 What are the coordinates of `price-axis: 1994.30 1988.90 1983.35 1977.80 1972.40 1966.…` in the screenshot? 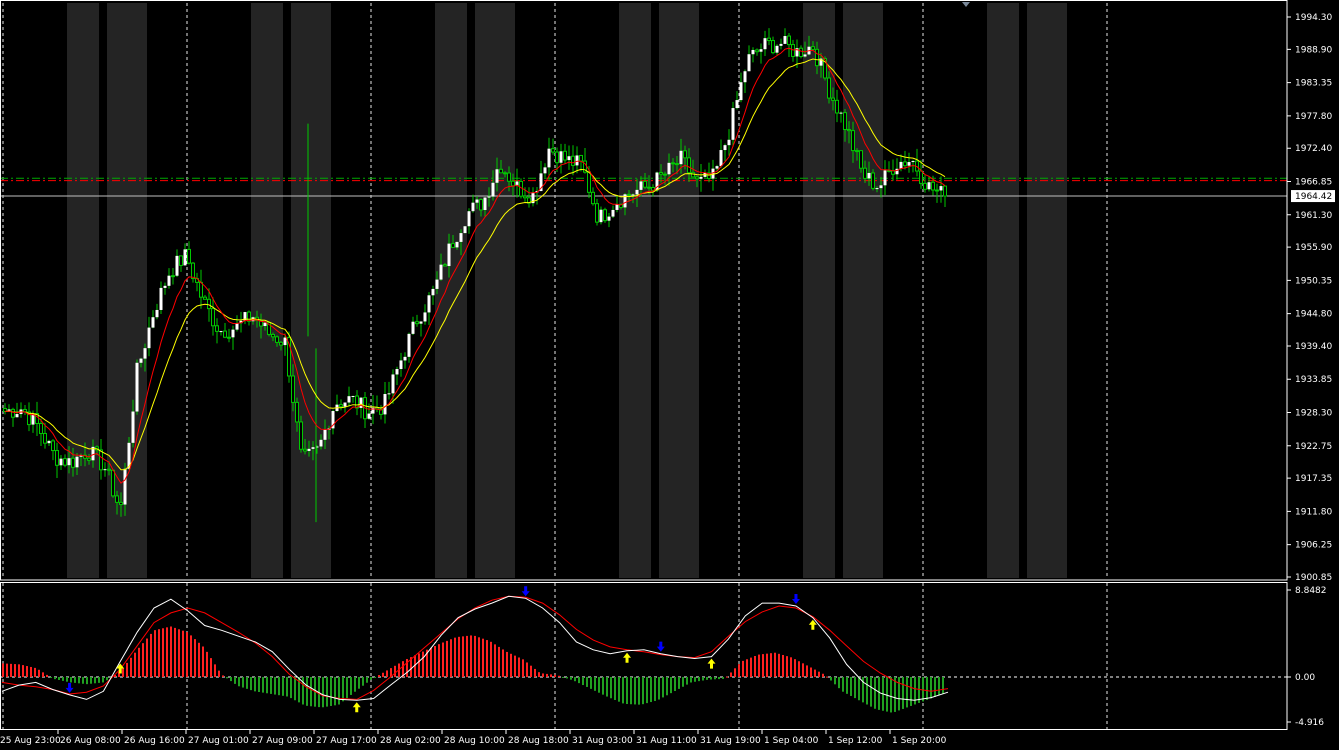 It's located at (1311, 298).